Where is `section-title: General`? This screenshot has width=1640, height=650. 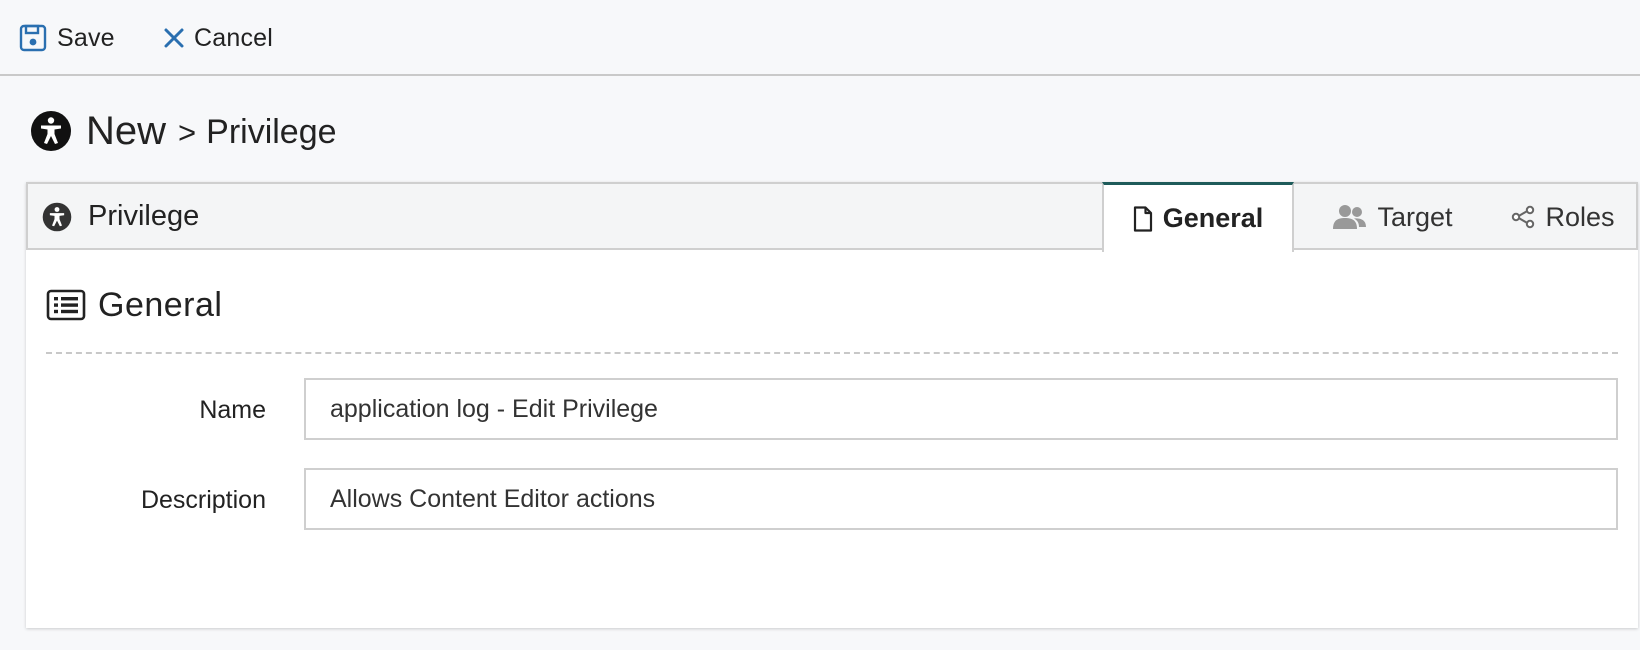
section-title: General is located at coordinates (134, 305).